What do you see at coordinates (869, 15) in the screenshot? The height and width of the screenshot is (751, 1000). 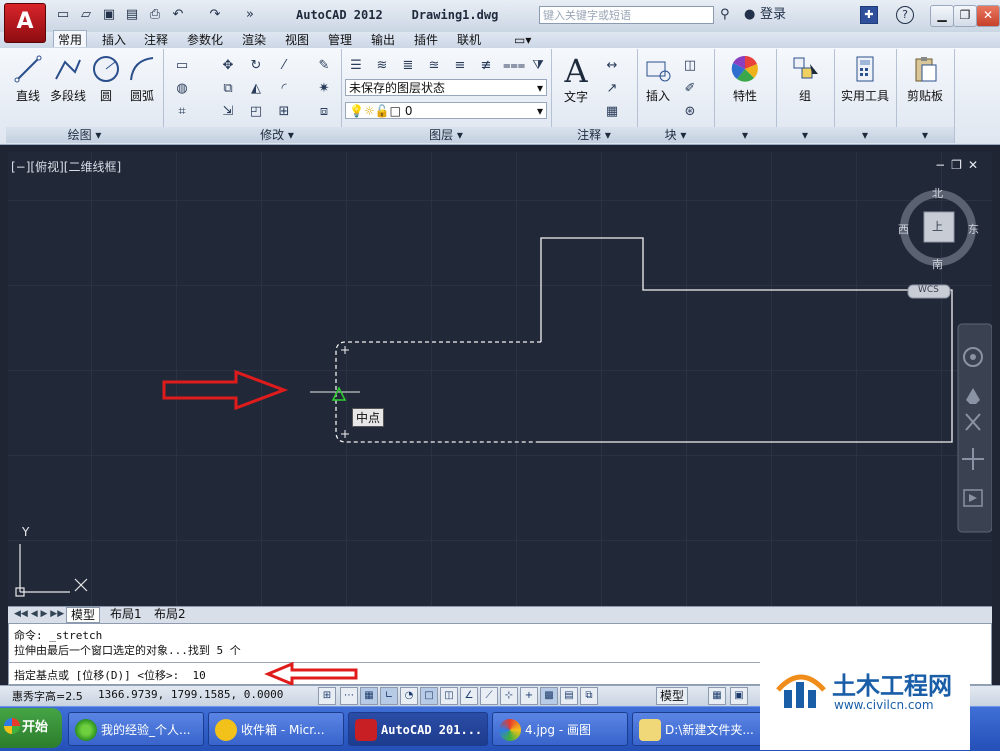 I see `exchange-icon: ✚` at bounding box center [869, 15].